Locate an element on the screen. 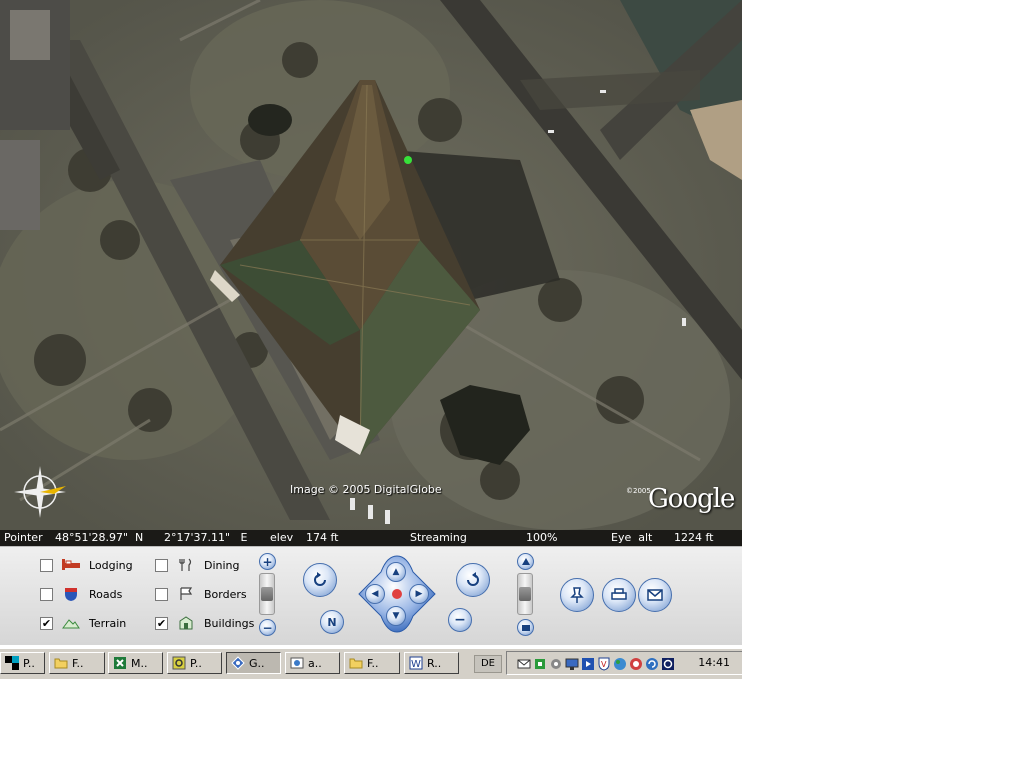 This screenshot has width=1024, height=768. taskbar-item-app: P.. is located at coordinates (194, 663).